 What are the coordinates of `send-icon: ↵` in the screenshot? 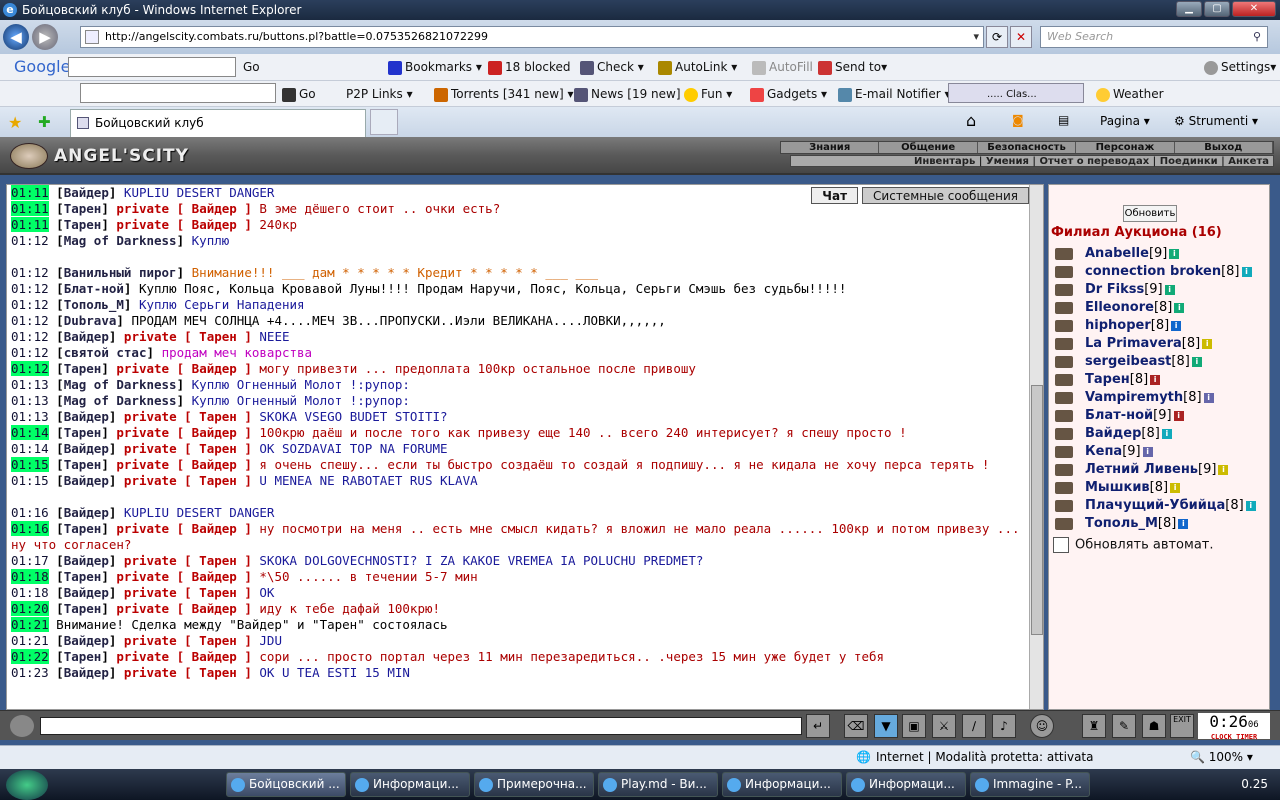 It's located at (818, 726).